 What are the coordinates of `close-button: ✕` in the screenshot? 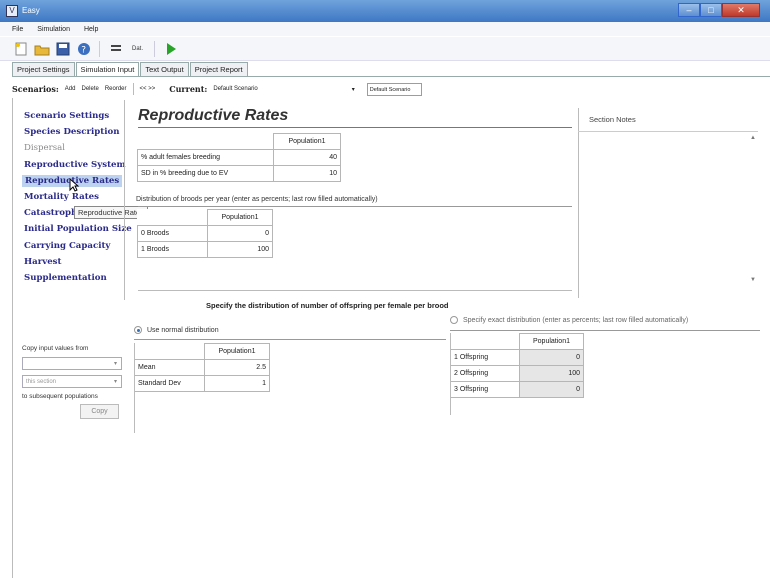 It's located at (741, 10).